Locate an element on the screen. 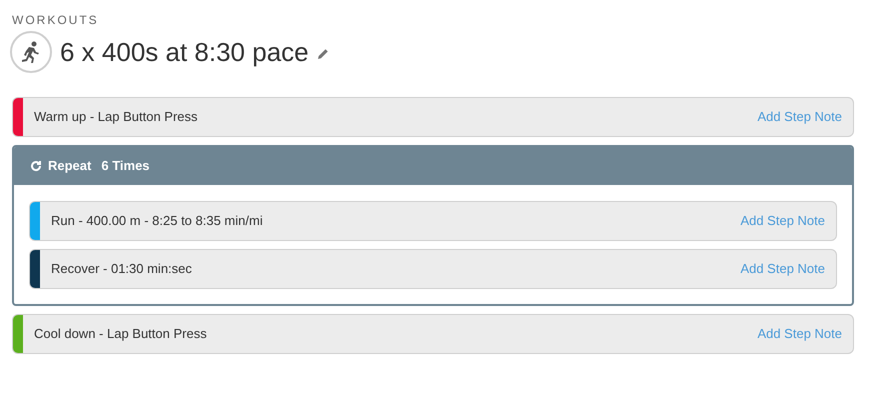 Image resolution: width=871 pixels, height=420 pixels. step-label: Recover - 01:30 min:sec is located at coordinates (121, 269).